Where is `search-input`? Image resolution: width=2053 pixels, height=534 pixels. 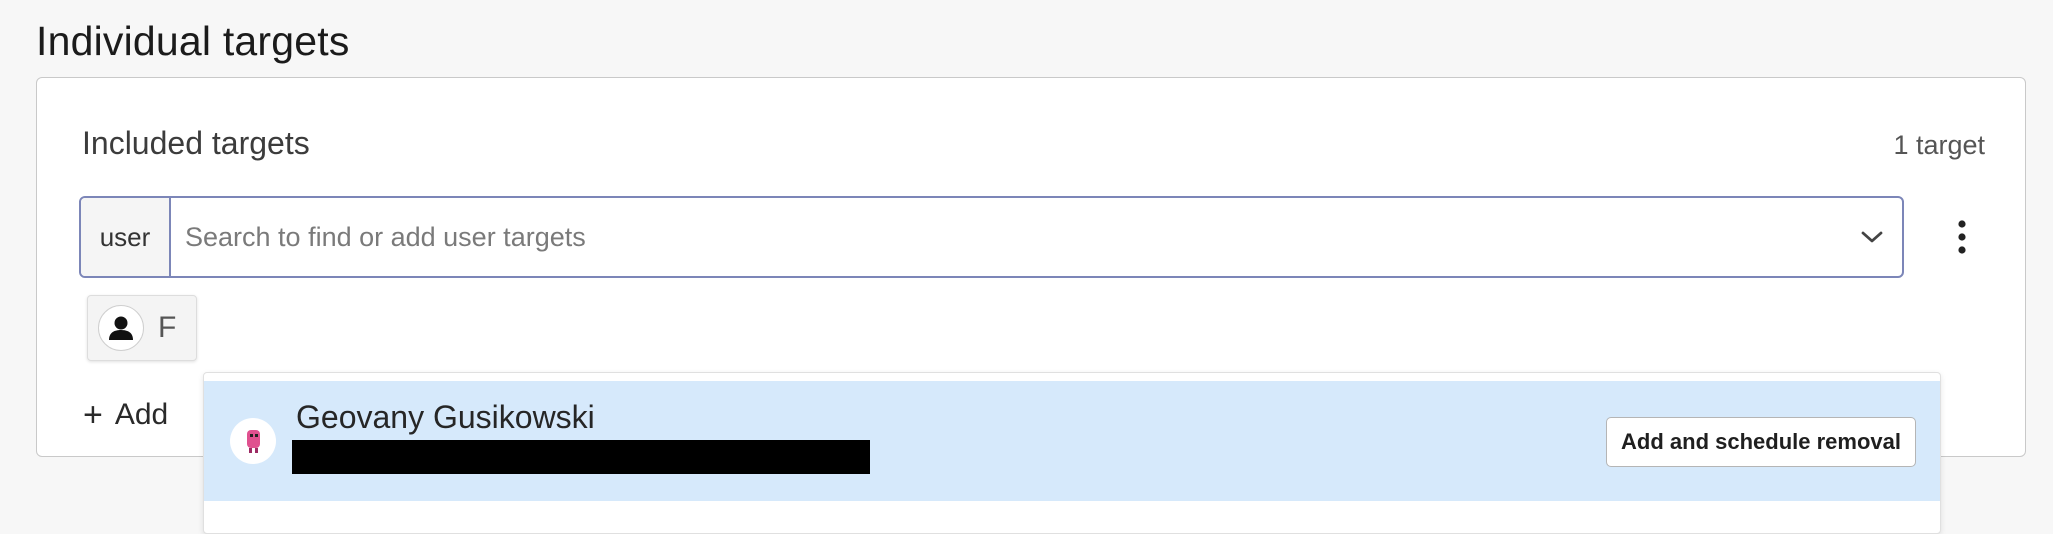 search-input is located at coordinates (1006, 237).